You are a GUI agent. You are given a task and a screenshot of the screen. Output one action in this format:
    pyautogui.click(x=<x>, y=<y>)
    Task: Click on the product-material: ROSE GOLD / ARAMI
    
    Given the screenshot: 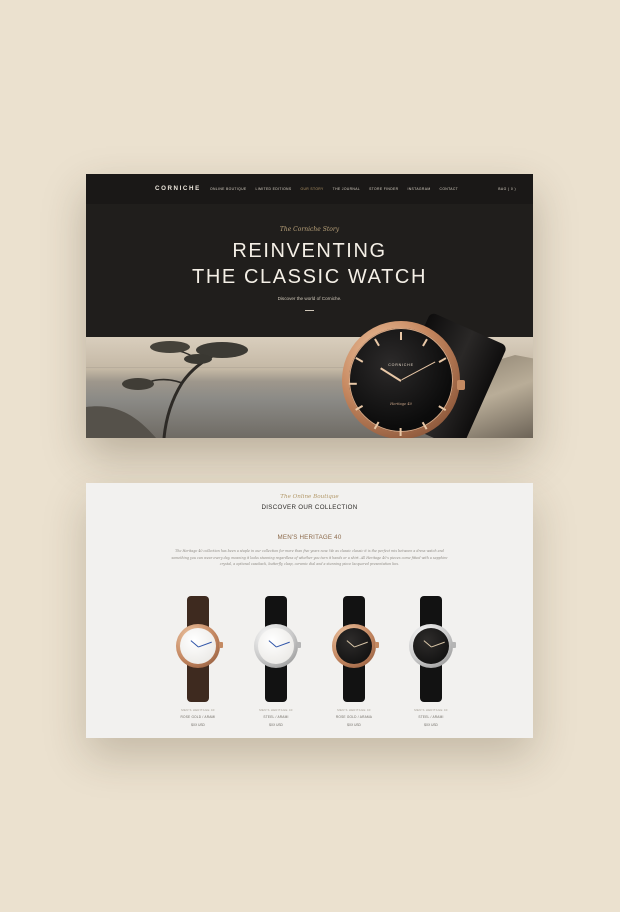 What is the action you would take?
    pyautogui.click(x=198, y=717)
    